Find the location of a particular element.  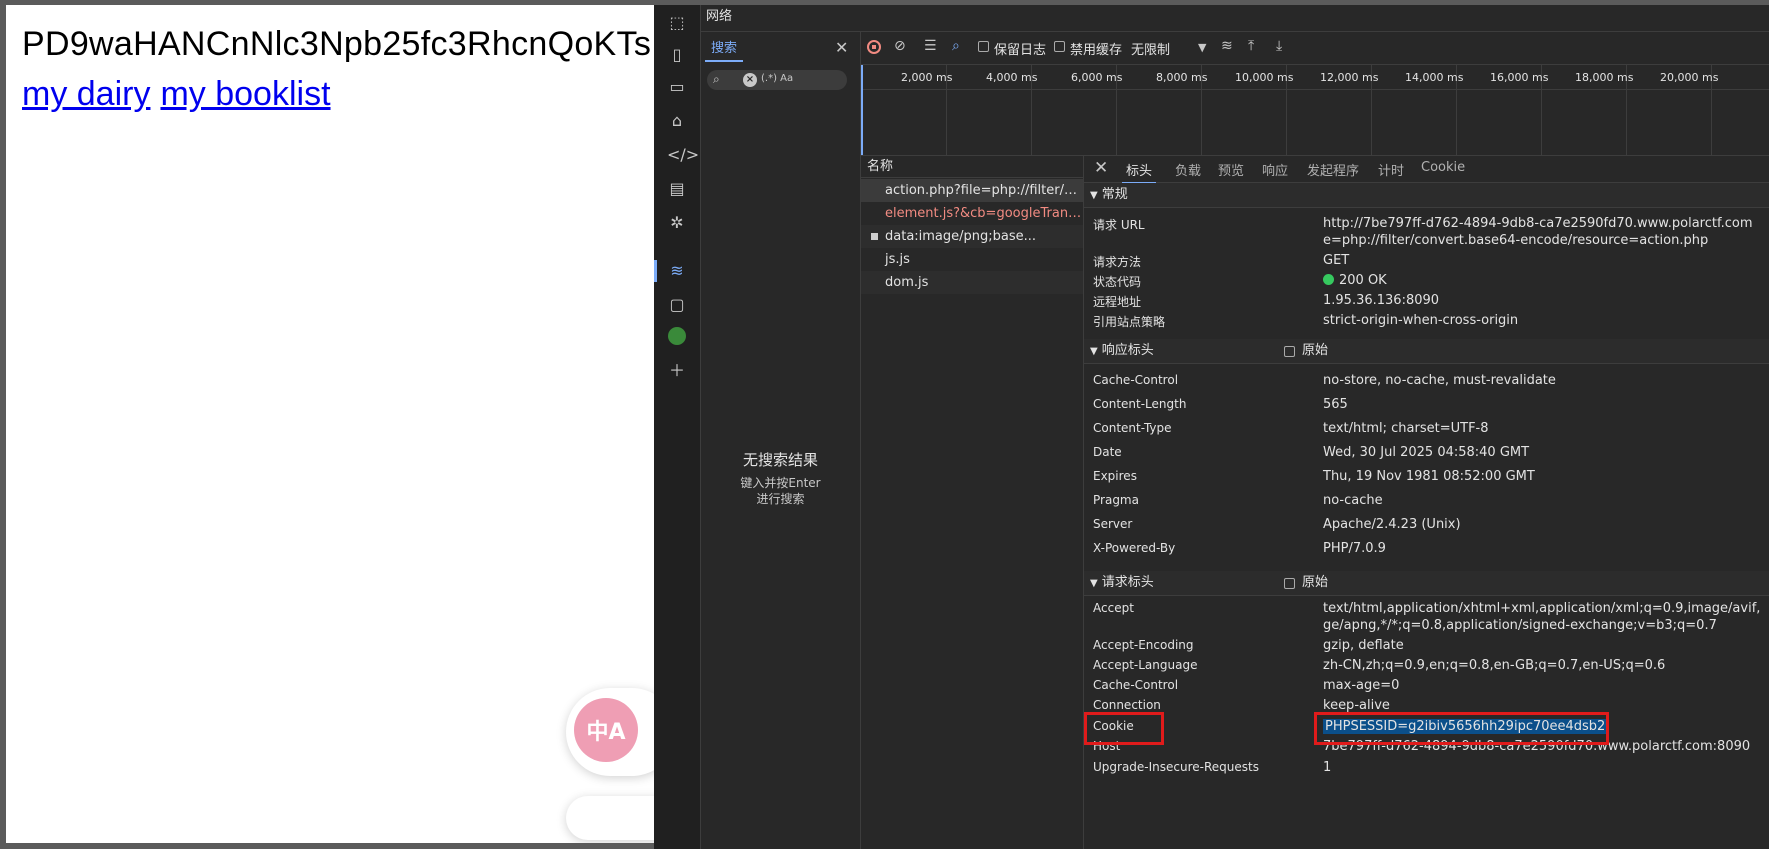

tick-label: 16,000 ms is located at coordinates (1519, 77).